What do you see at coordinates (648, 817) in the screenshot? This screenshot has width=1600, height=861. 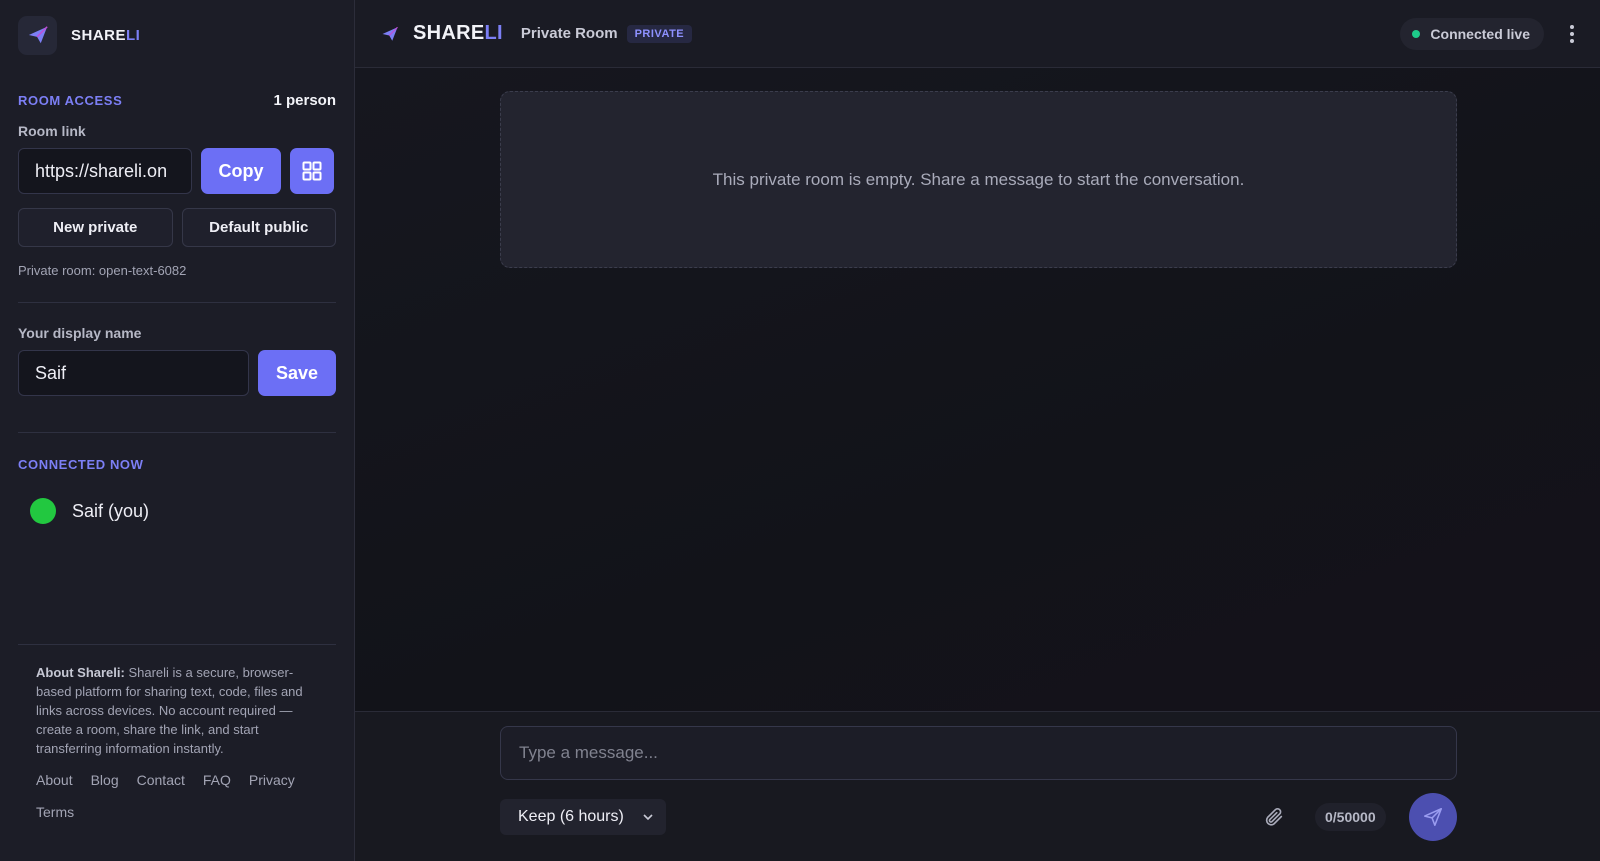 I see `chevron-down-icon` at bounding box center [648, 817].